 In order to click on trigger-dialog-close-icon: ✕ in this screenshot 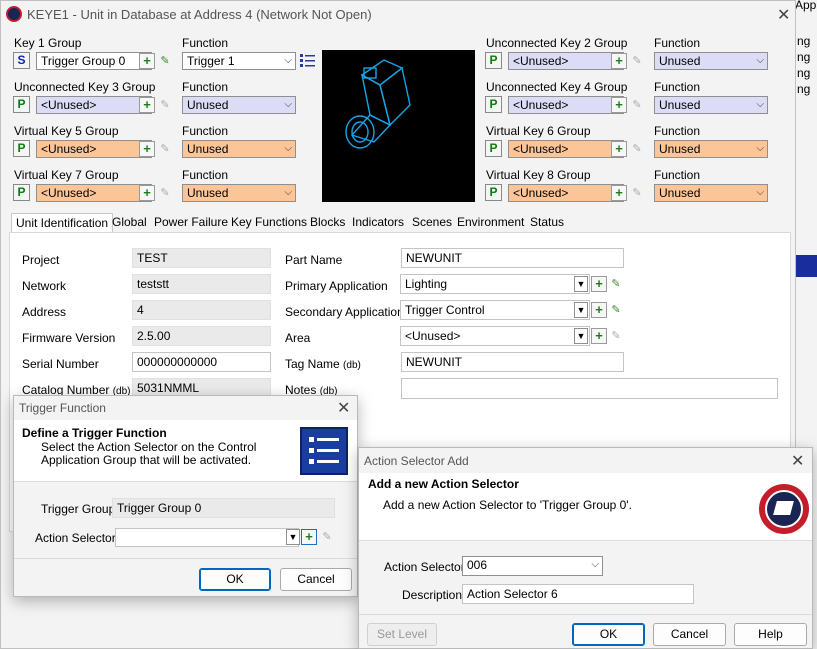, I will do `click(343, 408)`.